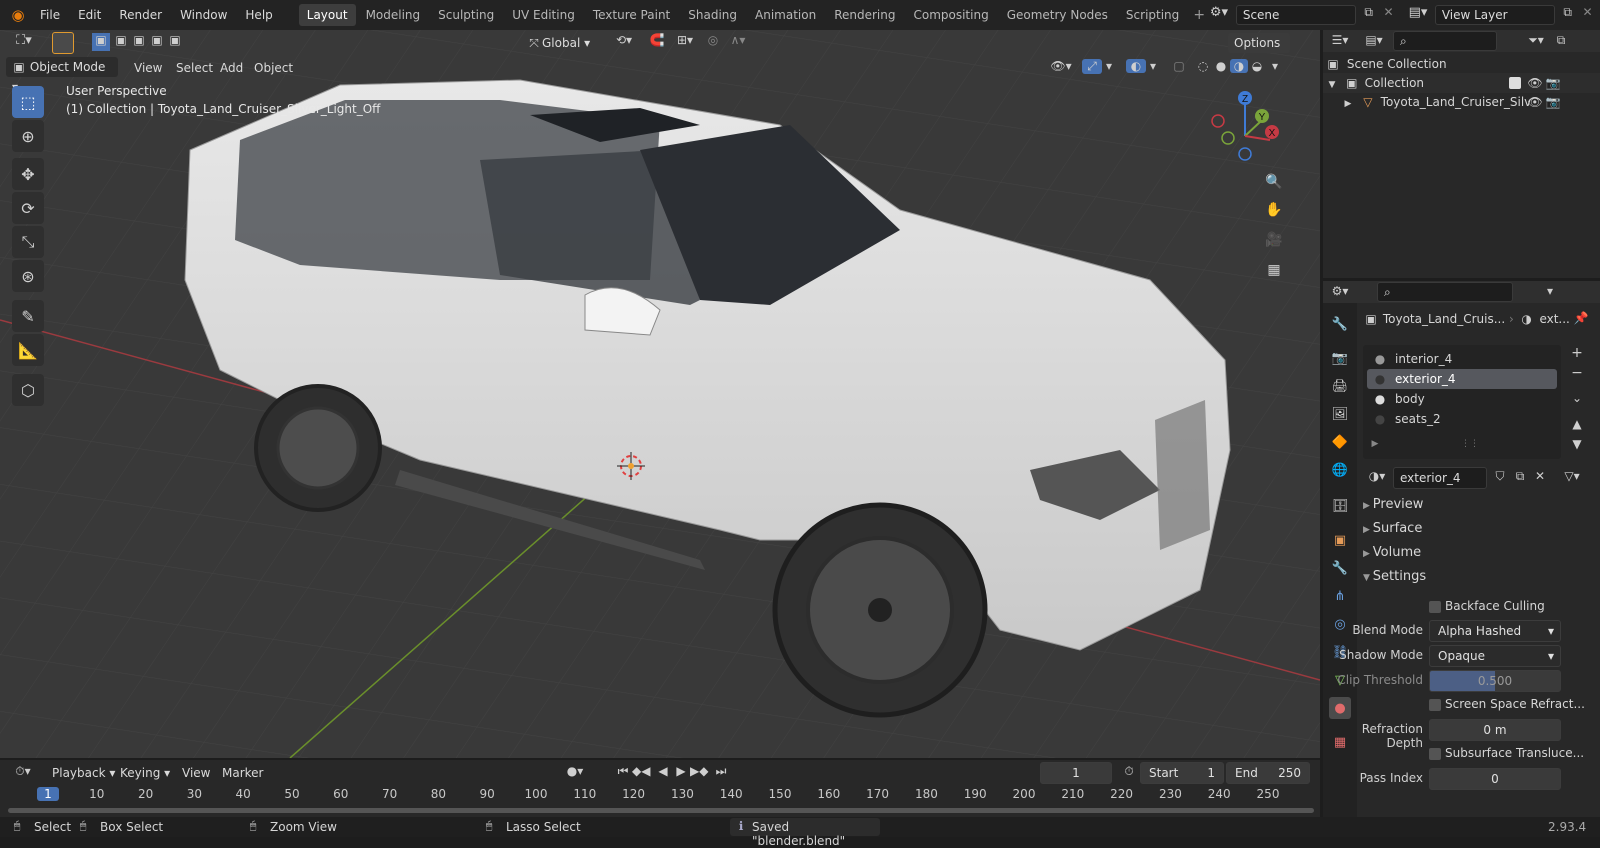 The image size is (1600, 848). Describe the element at coordinates (28, 316) in the screenshot. I see `annotate-tool: ✎` at that location.